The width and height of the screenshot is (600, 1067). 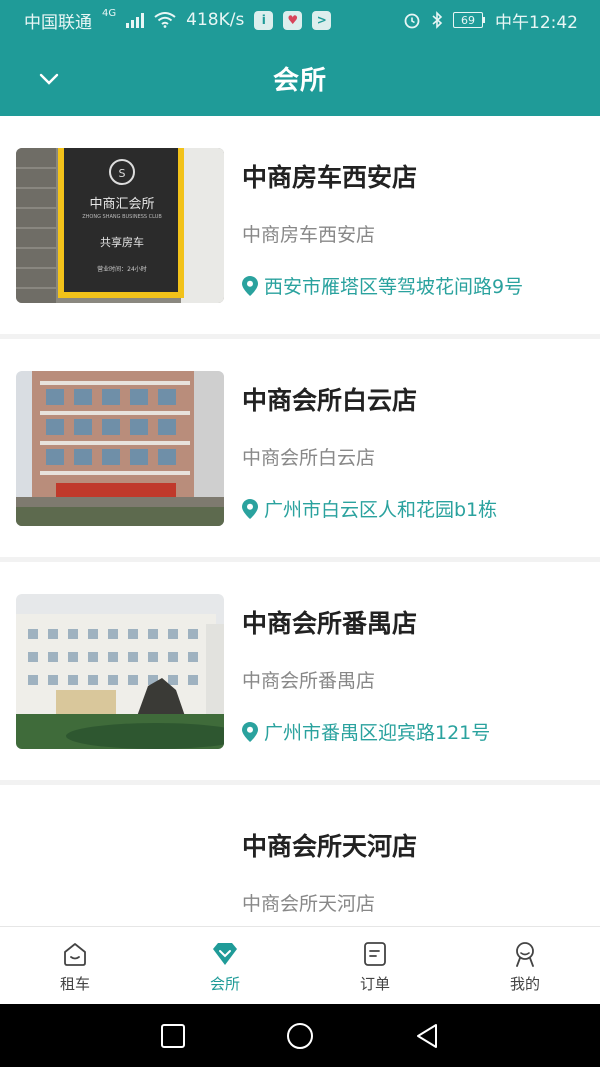 I want to click on sign-shared-rv: 共享房车, so click(x=122, y=242).